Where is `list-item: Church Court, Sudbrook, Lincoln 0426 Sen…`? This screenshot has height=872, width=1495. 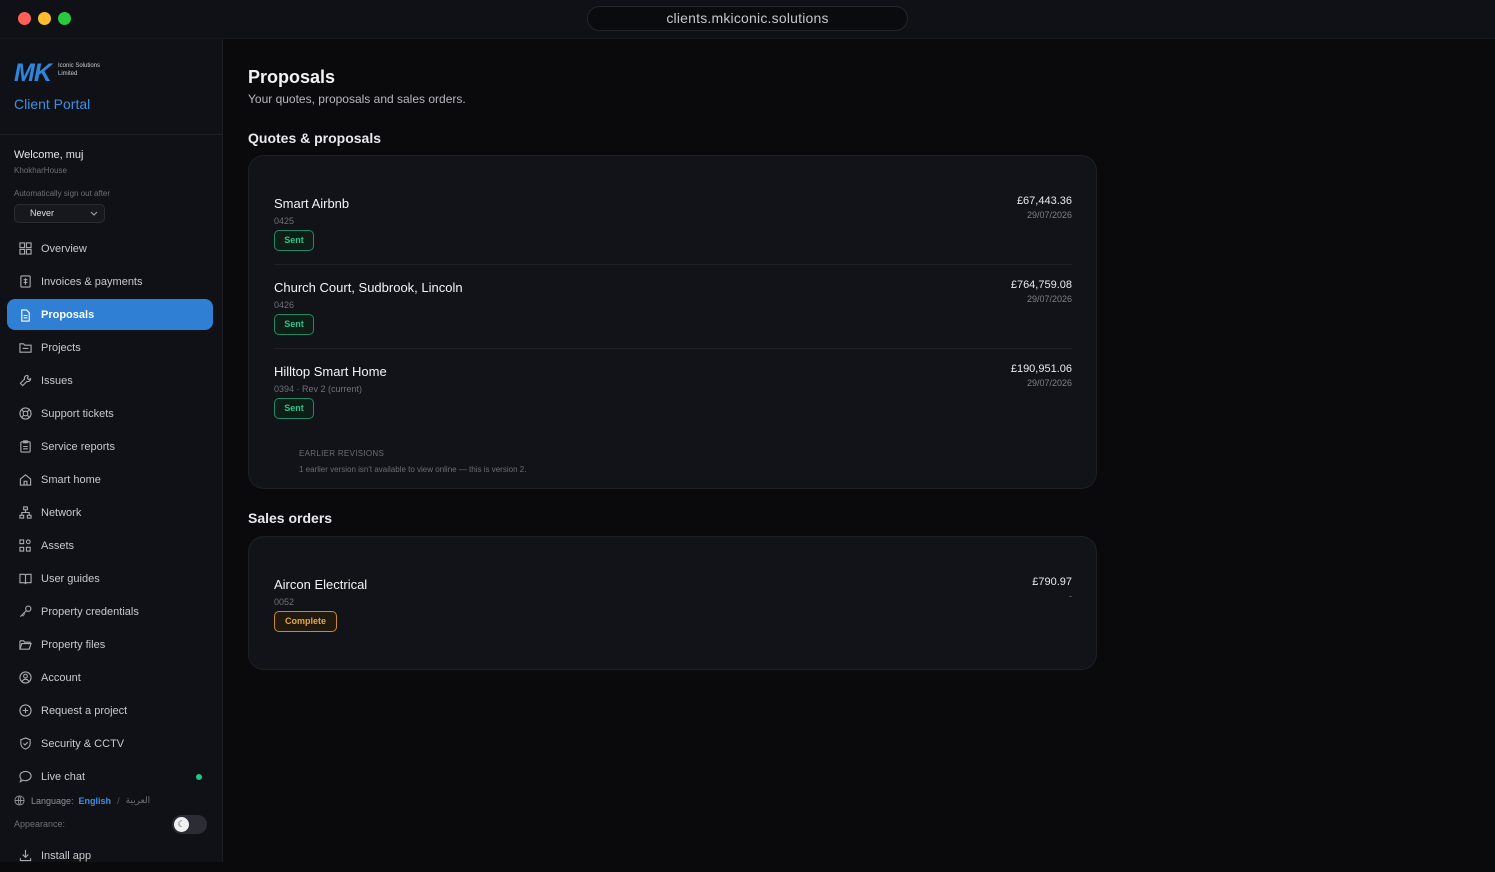
list-item: Church Court, Sudbrook, Lincoln 0426 Sen… is located at coordinates (673, 309).